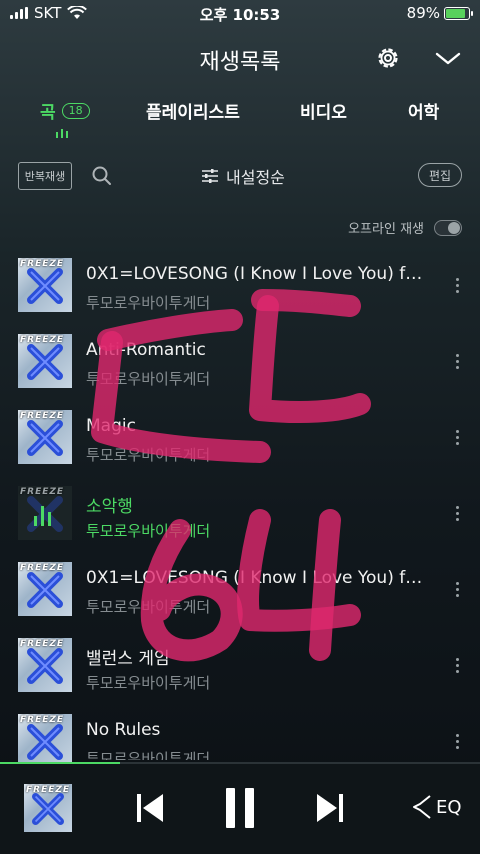  I want to click on list-item-now-playing: FREEZE 소악행 투모로우바이투게더, so click(240, 520).